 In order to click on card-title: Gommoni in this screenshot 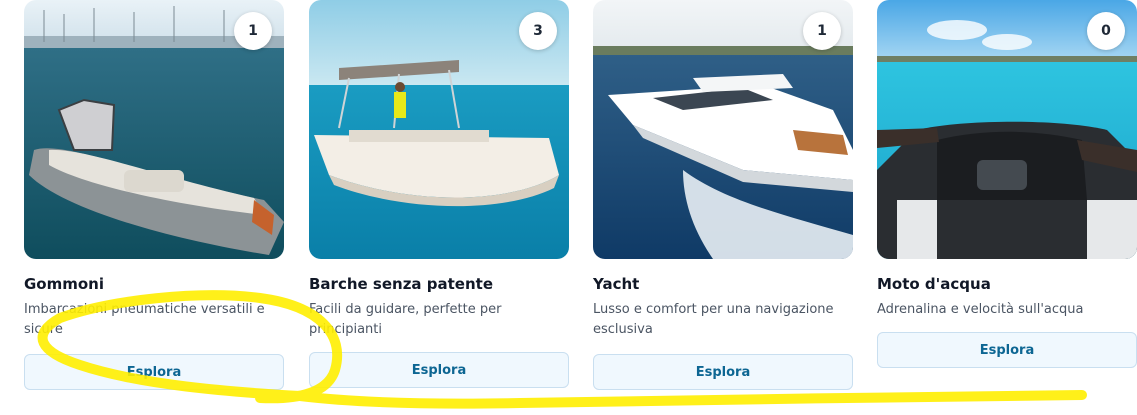, I will do `click(64, 284)`.